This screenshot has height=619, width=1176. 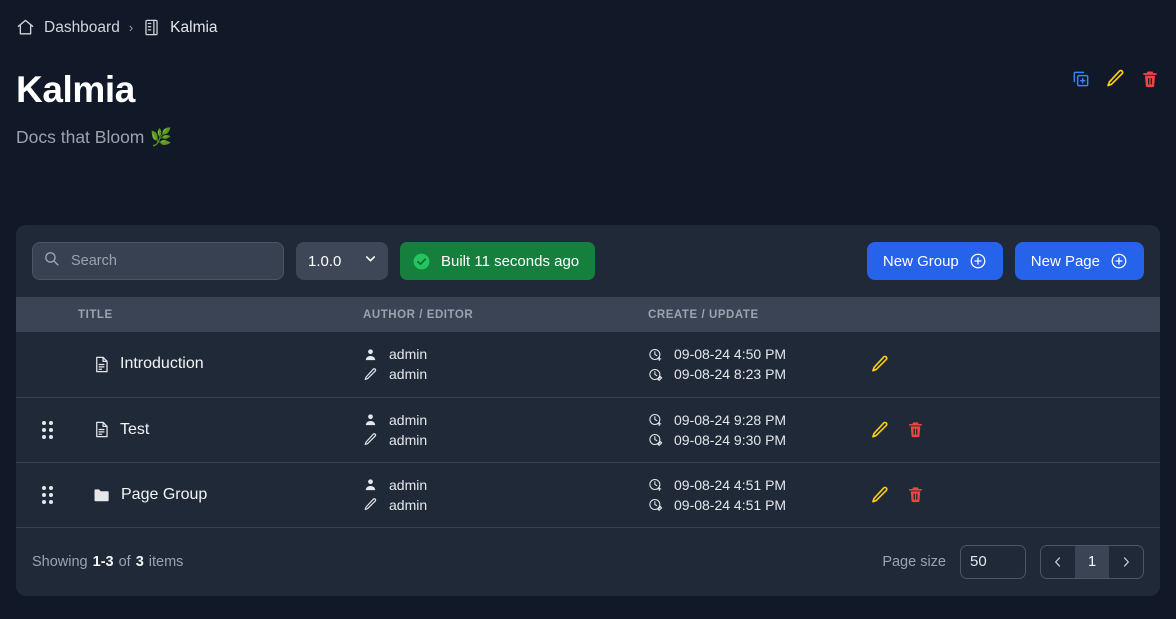 I want to click on breadcrumb-label-kalmia: Kalmia, so click(x=194, y=27).